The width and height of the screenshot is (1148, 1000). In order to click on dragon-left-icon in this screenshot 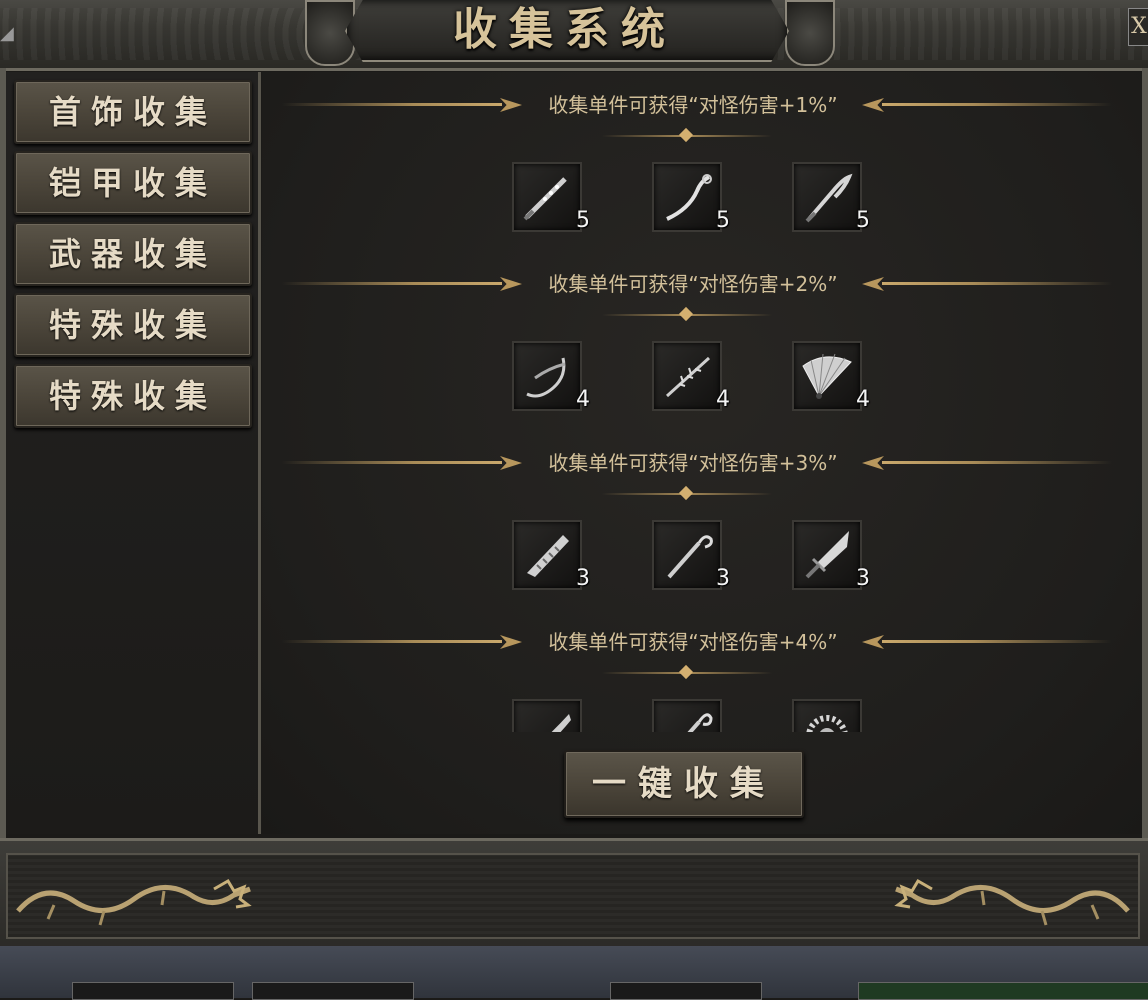, I will do `click(134, 902)`.